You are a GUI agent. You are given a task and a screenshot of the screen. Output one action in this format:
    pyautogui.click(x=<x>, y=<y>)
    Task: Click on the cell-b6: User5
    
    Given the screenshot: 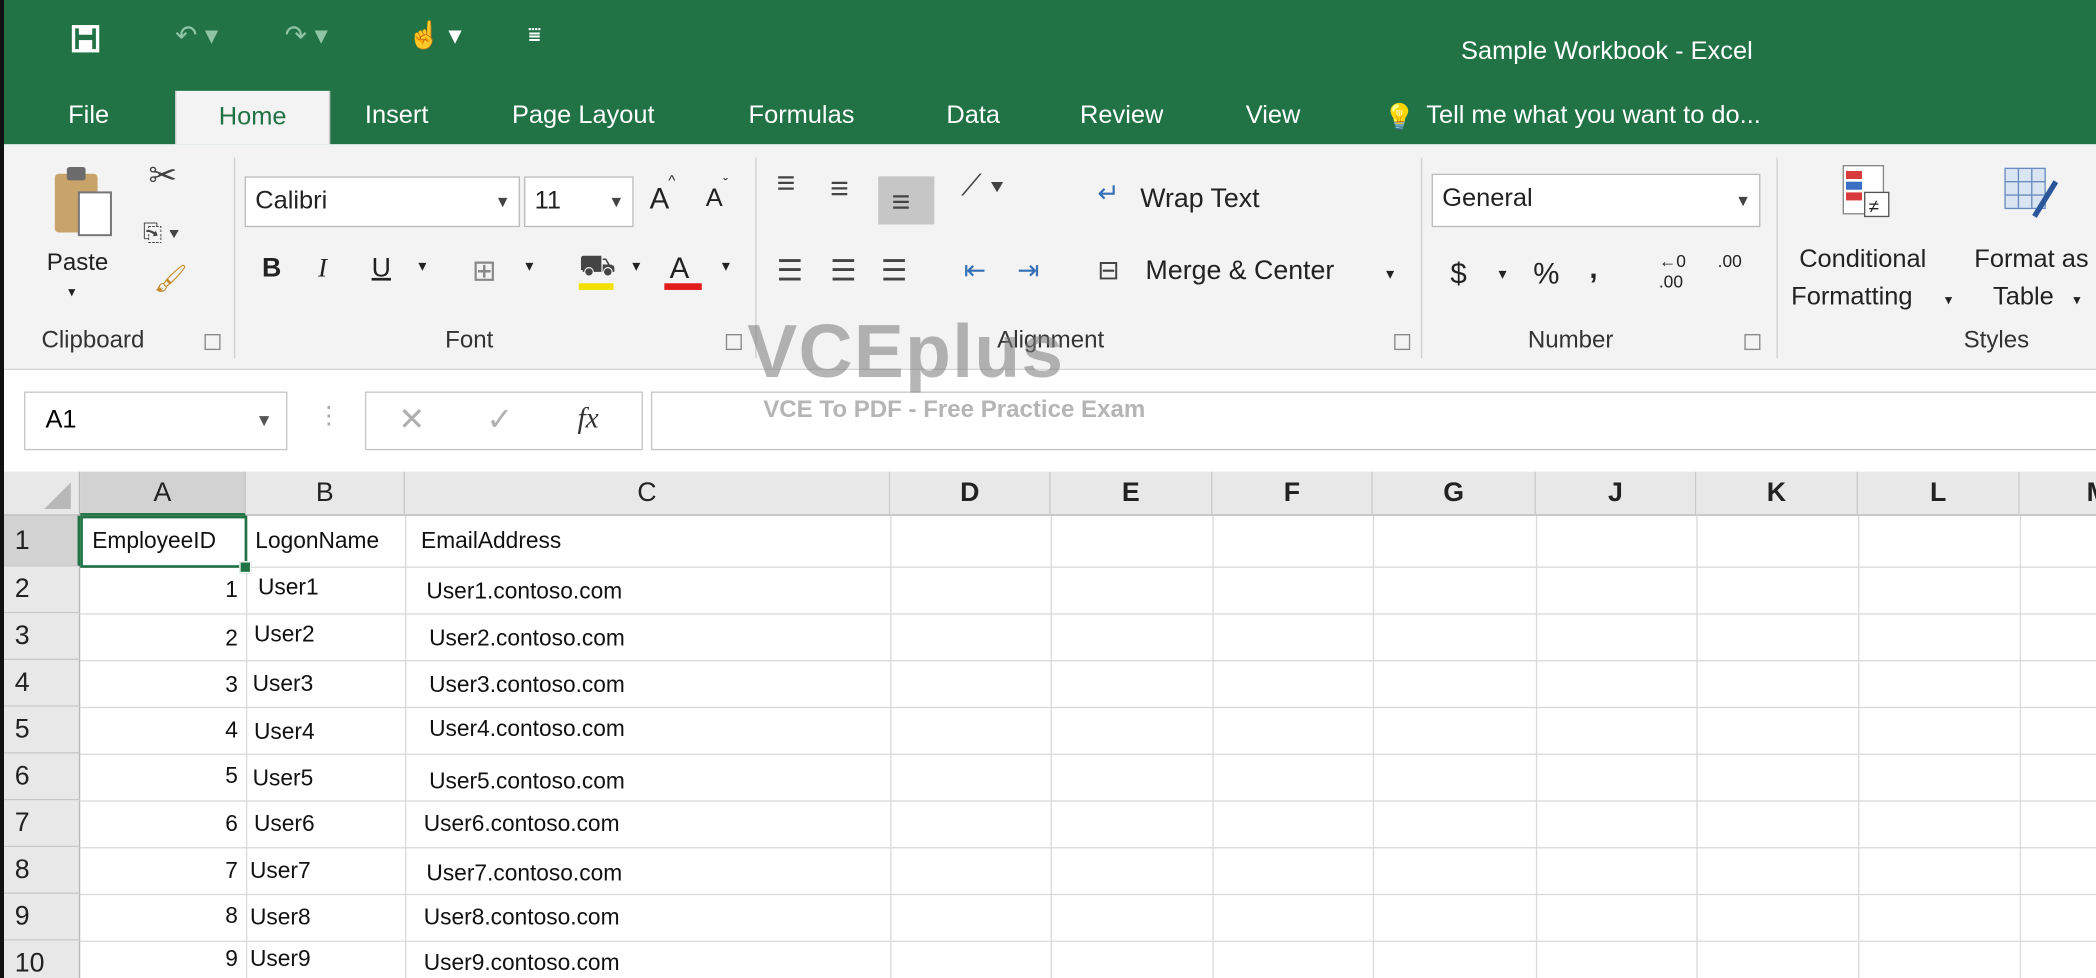 What is the action you would take?
    pyautogui.click(x=283, y=779)
    